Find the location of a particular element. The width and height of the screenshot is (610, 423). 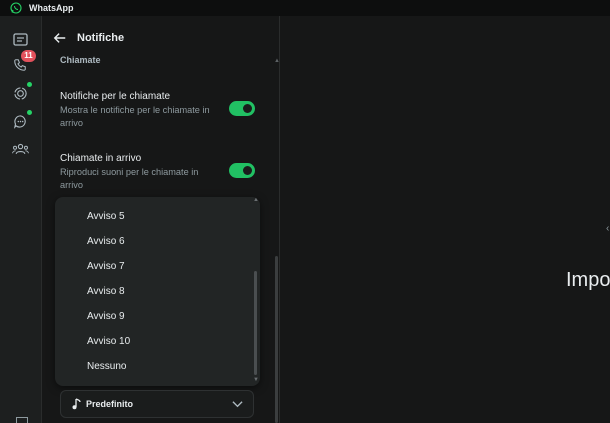

dropdown-option: Avviso 7 is located at coordinates (106, 266).